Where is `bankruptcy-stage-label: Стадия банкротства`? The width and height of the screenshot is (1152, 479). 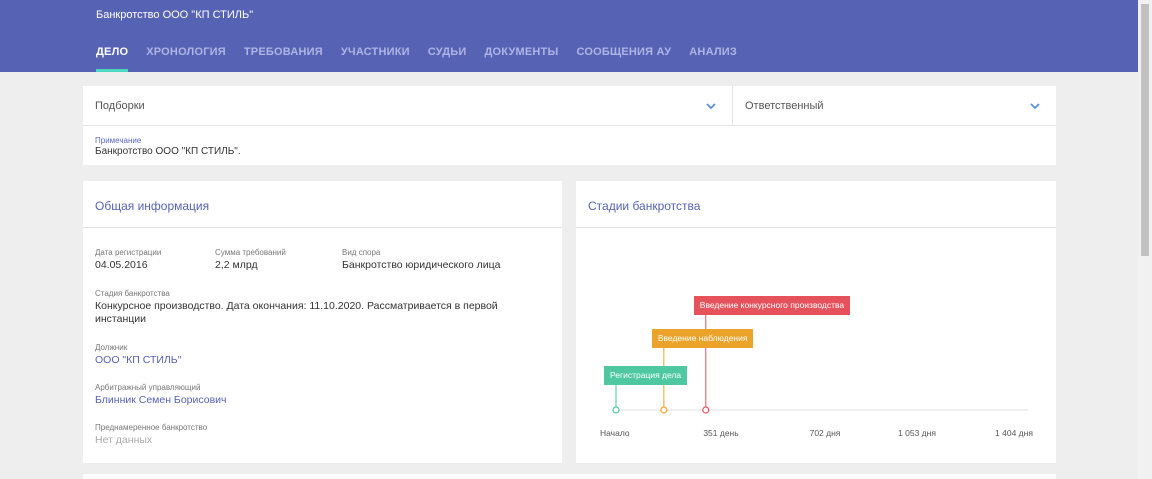
bankruptcy-stage-label: Стадия банкротства is located at coordinates (132, 293).